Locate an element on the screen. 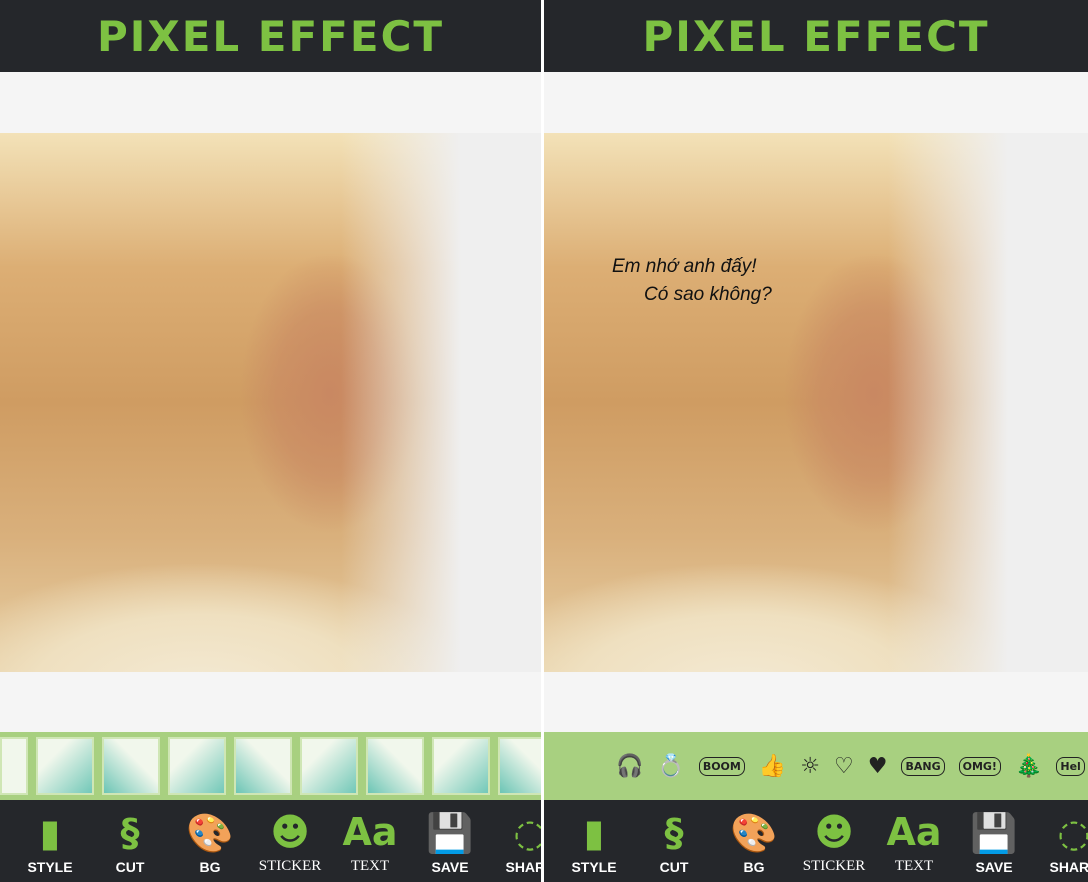  headphones-icon: 🎧 is located at coordinates (629, 766).